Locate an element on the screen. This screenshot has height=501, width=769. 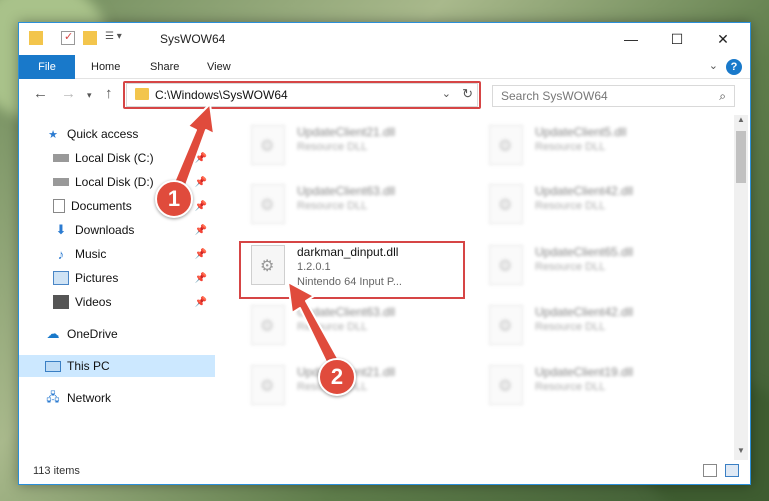
status-bar: 113 items is located at coordinates (384, 472).